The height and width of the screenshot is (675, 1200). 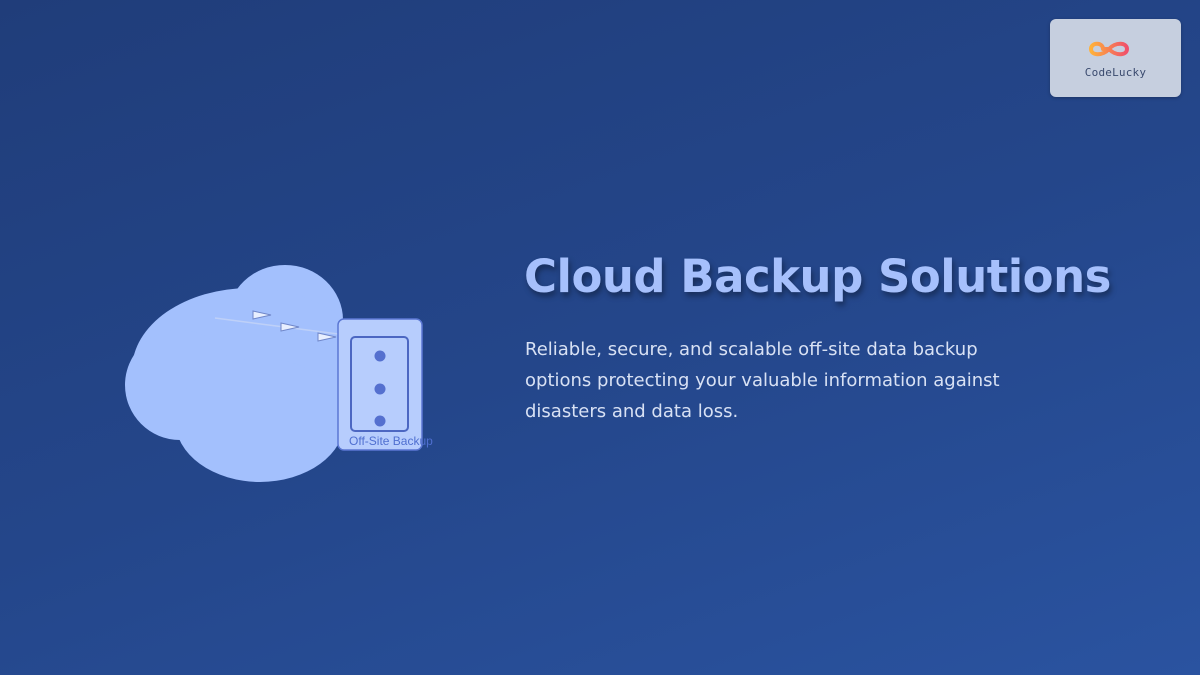 What do you see at coordinates (391, 441) in the screenshot?
I see `server-label: Off-Site Backup` at bounding box center [391, 441].